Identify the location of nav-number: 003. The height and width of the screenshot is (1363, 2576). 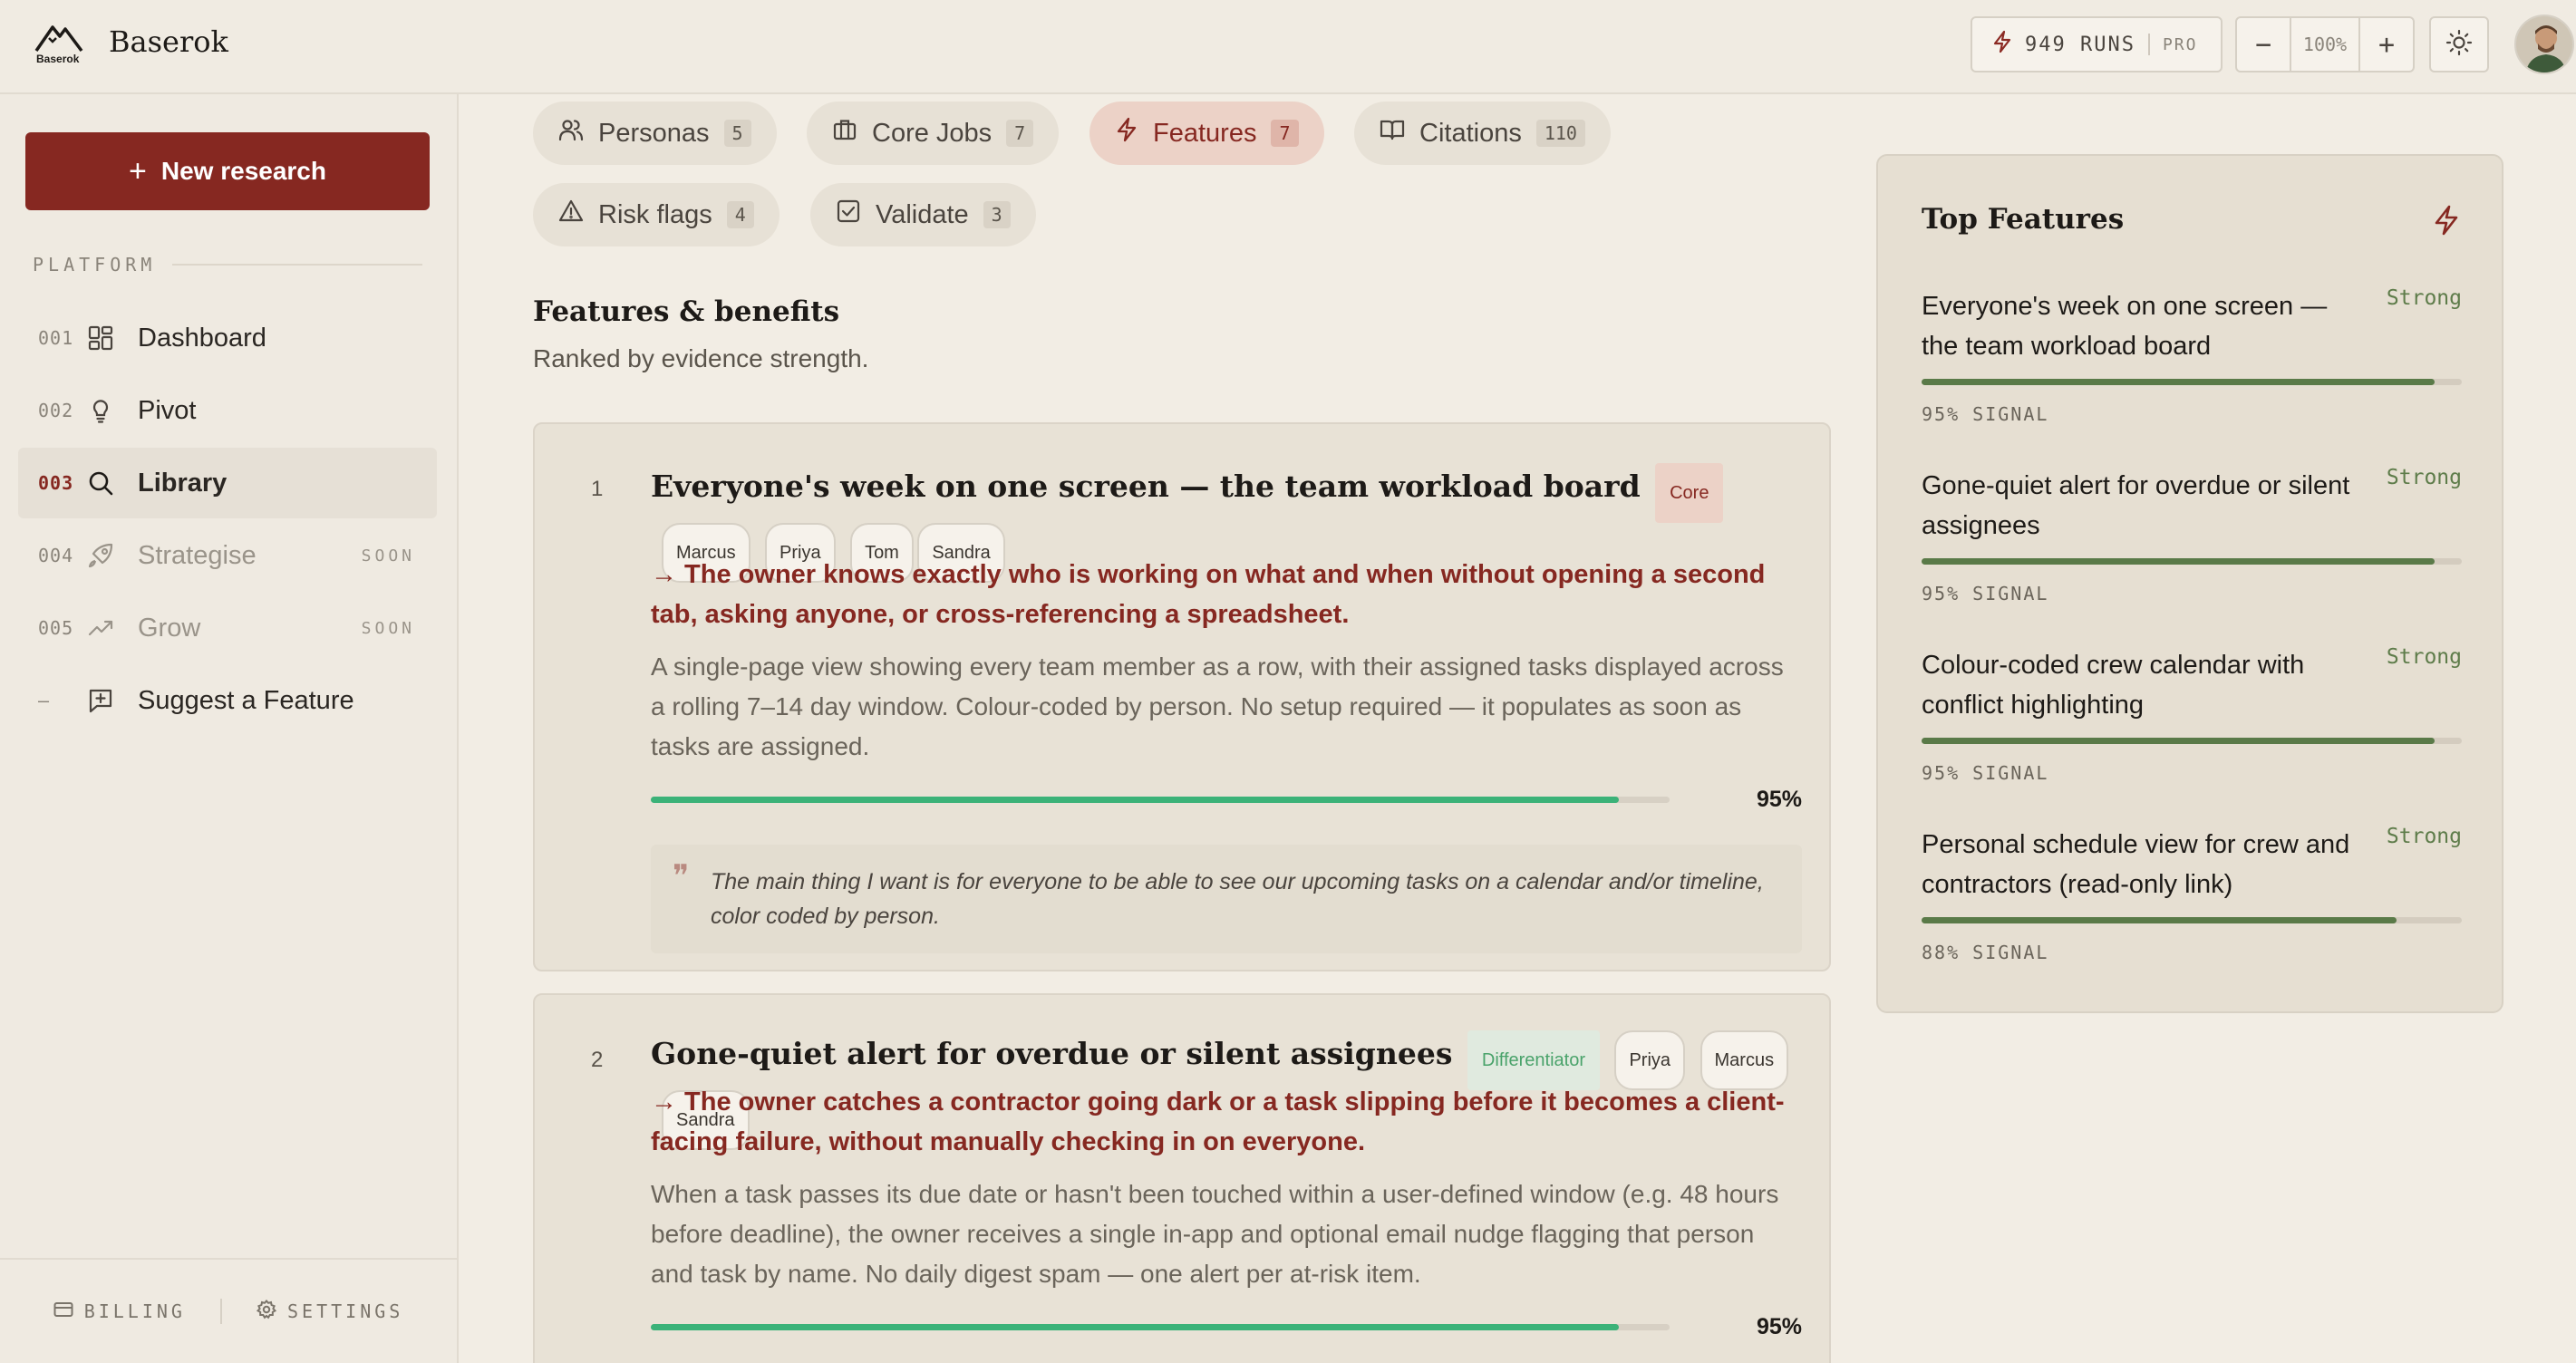
(56, 483).